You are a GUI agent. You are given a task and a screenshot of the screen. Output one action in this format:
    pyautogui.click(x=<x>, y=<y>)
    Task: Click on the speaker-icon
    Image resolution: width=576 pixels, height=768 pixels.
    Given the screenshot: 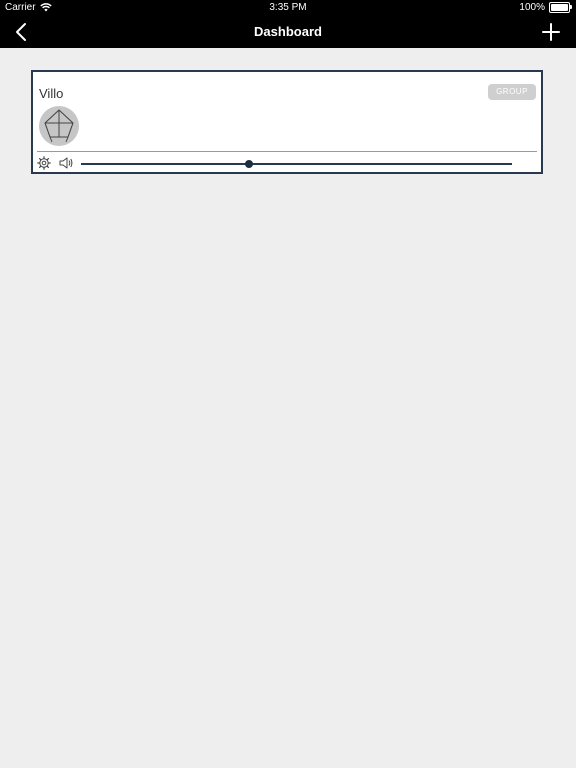 What is the action you would take?
    pyautogui.click(x=66, y=163)
    